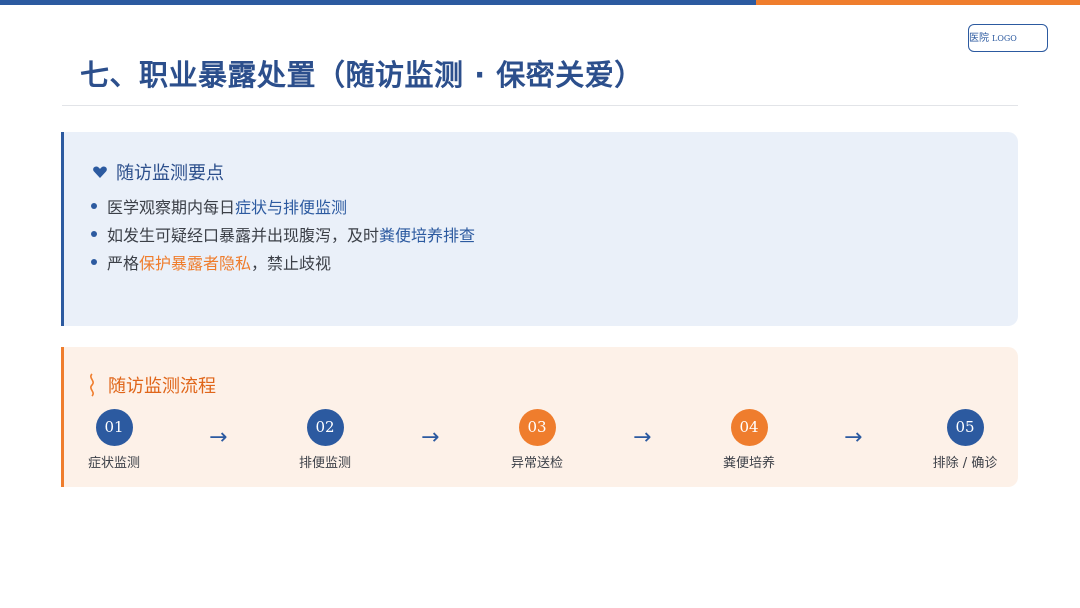 Image resolution: width=1080 pixels, height=608 pixels. Describe the element at coordinates (114, 427) in the screenshot. I see `step-number-badge: 01` at that location.